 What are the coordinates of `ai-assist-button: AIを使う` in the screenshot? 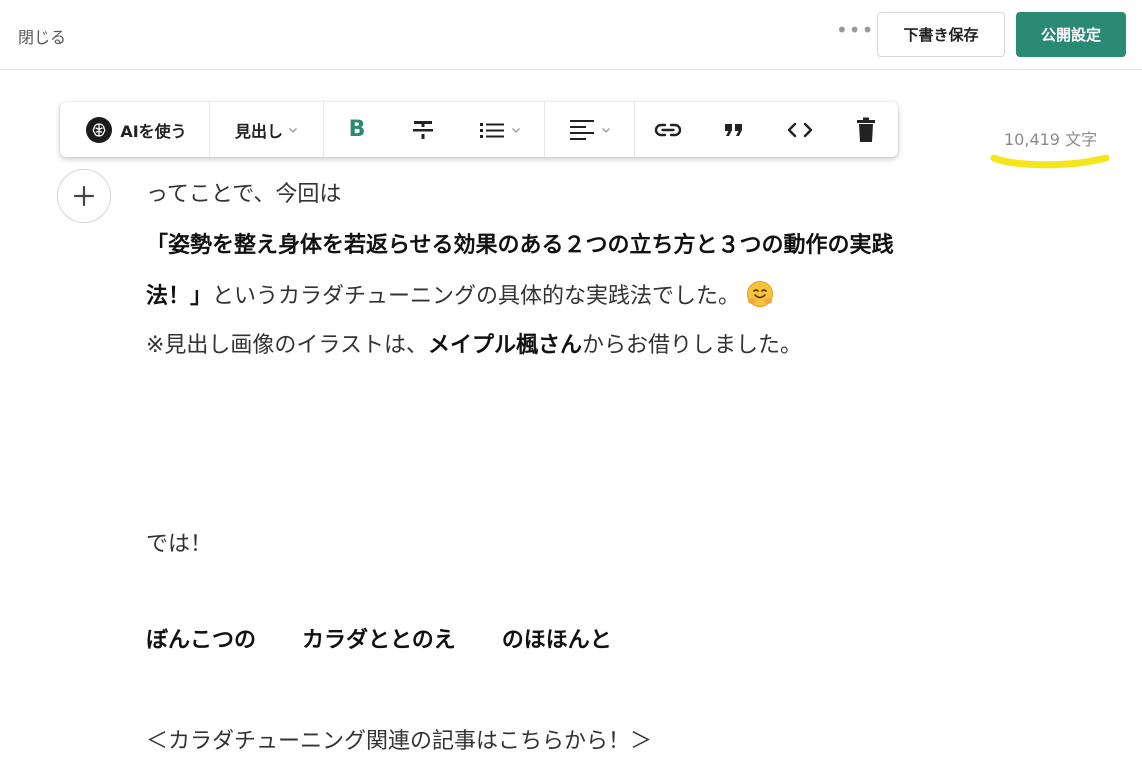 It's located at (134, 129).